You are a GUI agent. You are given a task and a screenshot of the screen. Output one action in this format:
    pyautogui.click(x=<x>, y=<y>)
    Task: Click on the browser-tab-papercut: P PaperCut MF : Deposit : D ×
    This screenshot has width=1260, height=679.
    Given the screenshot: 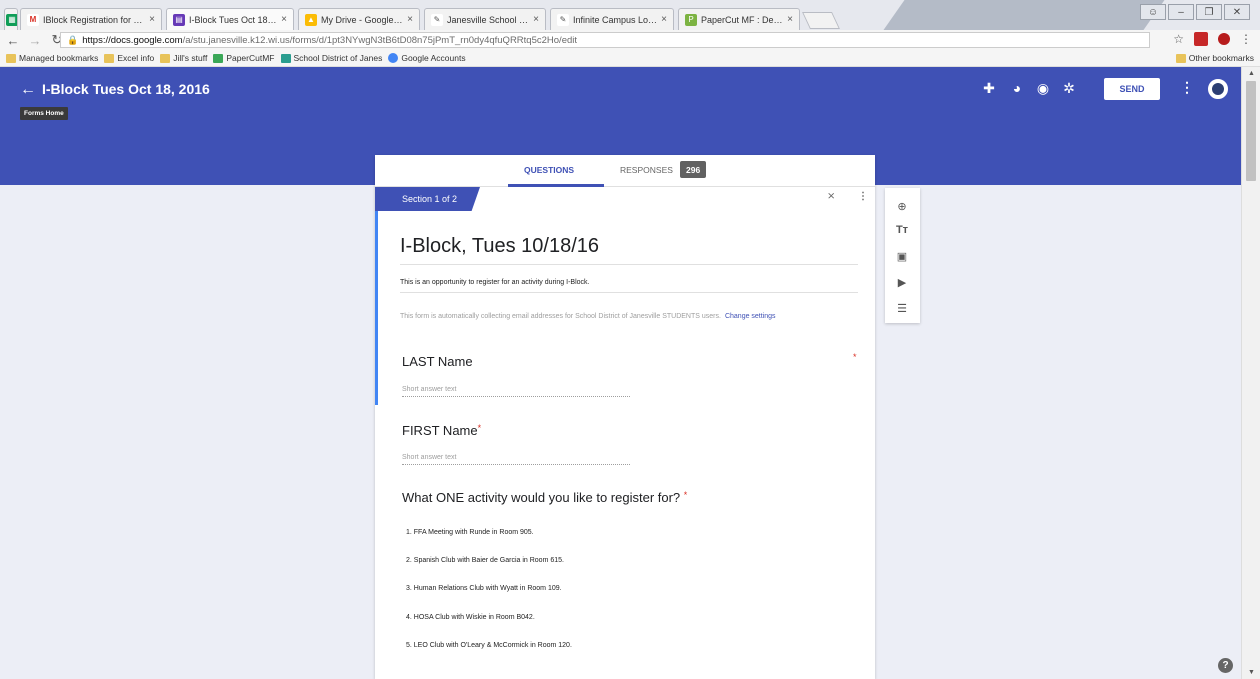 What is the action you would take?
    pyautogui.click(x=739, y=19)
    